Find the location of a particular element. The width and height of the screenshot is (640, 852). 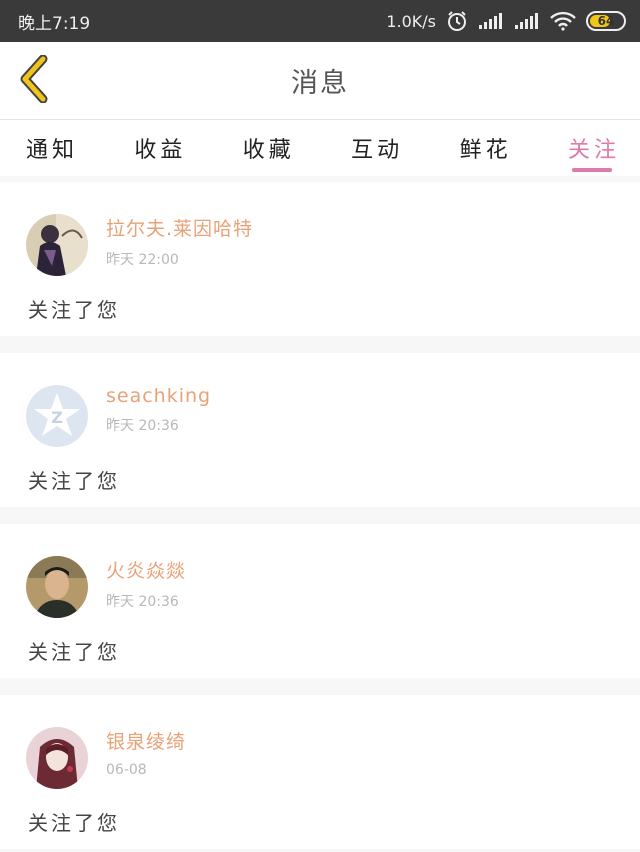

tab-notifications: 通知 is located at coordinates (52, 148).